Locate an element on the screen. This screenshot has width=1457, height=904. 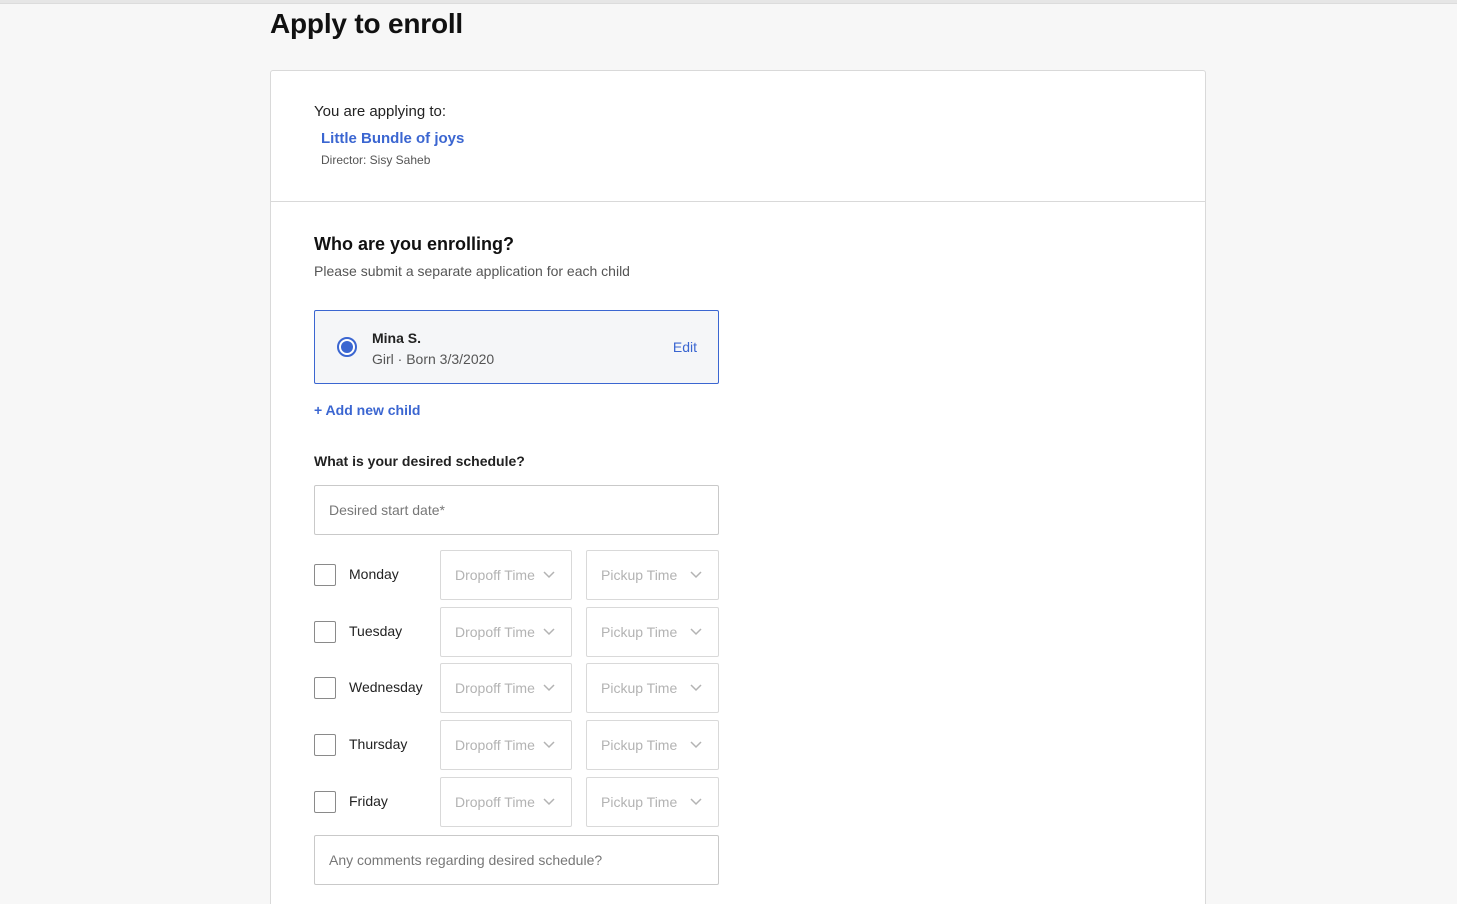
thursday-checkbox is located at coordinates (325, 745).